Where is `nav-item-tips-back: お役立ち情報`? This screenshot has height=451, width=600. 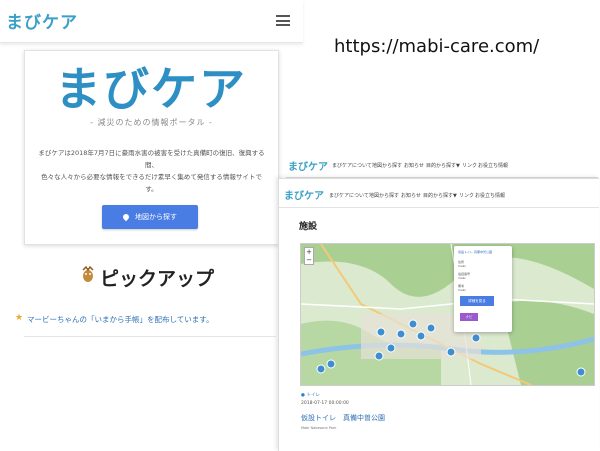
nav-item-tips-back: お役立ち情報 is located at coordinates (493, 165).